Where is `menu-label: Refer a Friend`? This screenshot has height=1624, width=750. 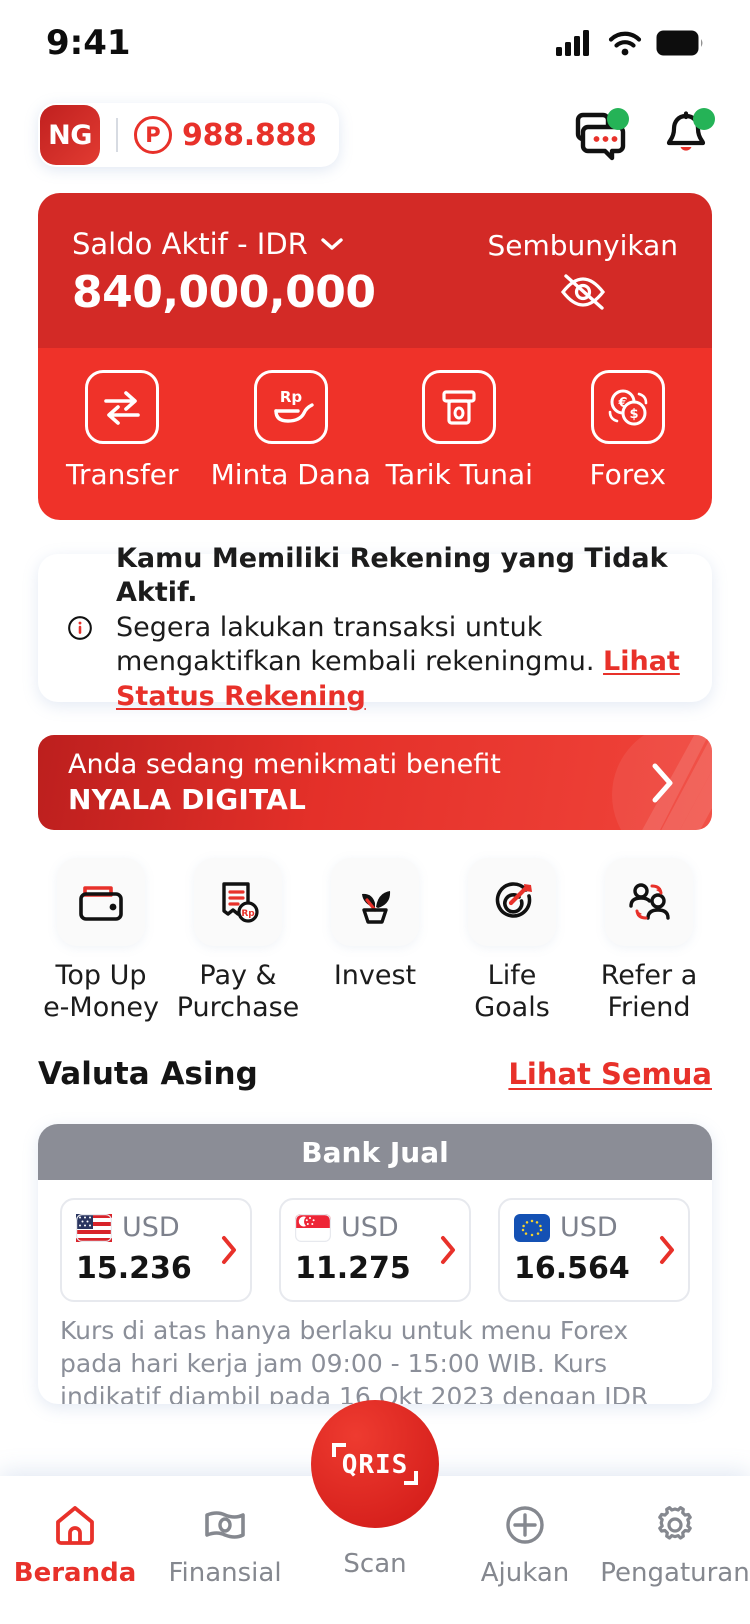
menu-label: Refer a Friend is located at coordinates (649, 992).